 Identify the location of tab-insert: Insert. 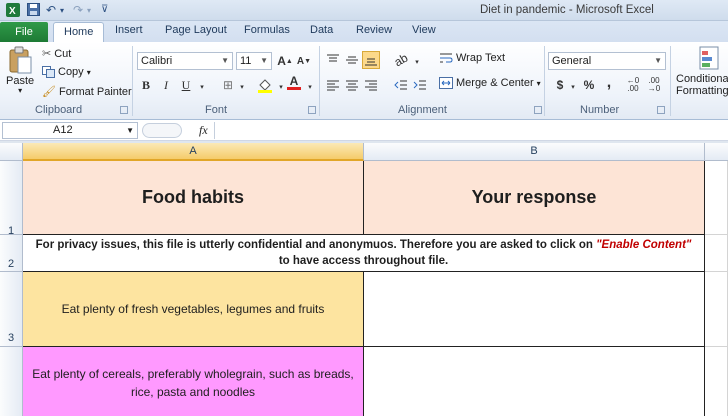
(129, 30).